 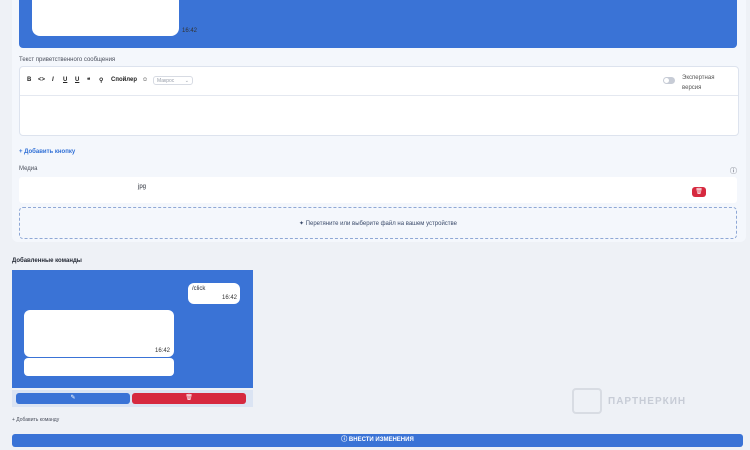 What do you see at coordinates (214, 293) in the screenshot?
I see `user-message-bubble: /click 16:42` at bounding box center [214, 293].